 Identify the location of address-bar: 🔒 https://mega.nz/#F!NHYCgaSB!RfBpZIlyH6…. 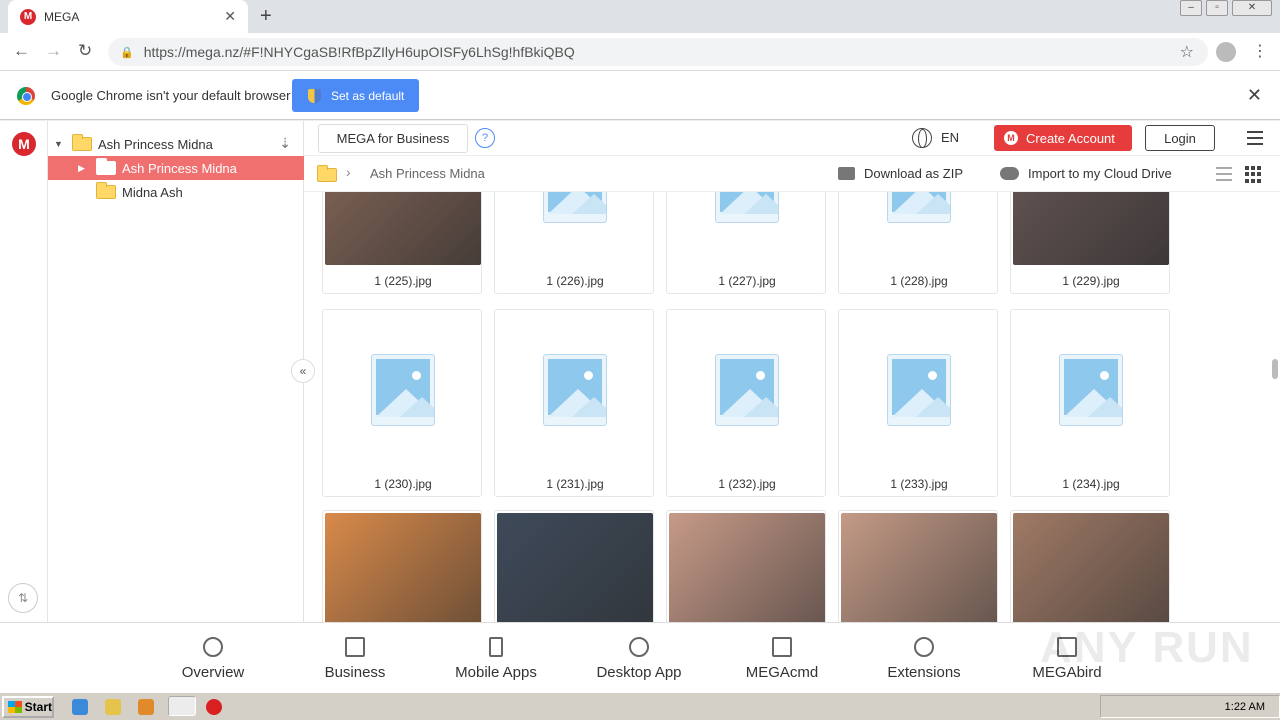
(658, 52).